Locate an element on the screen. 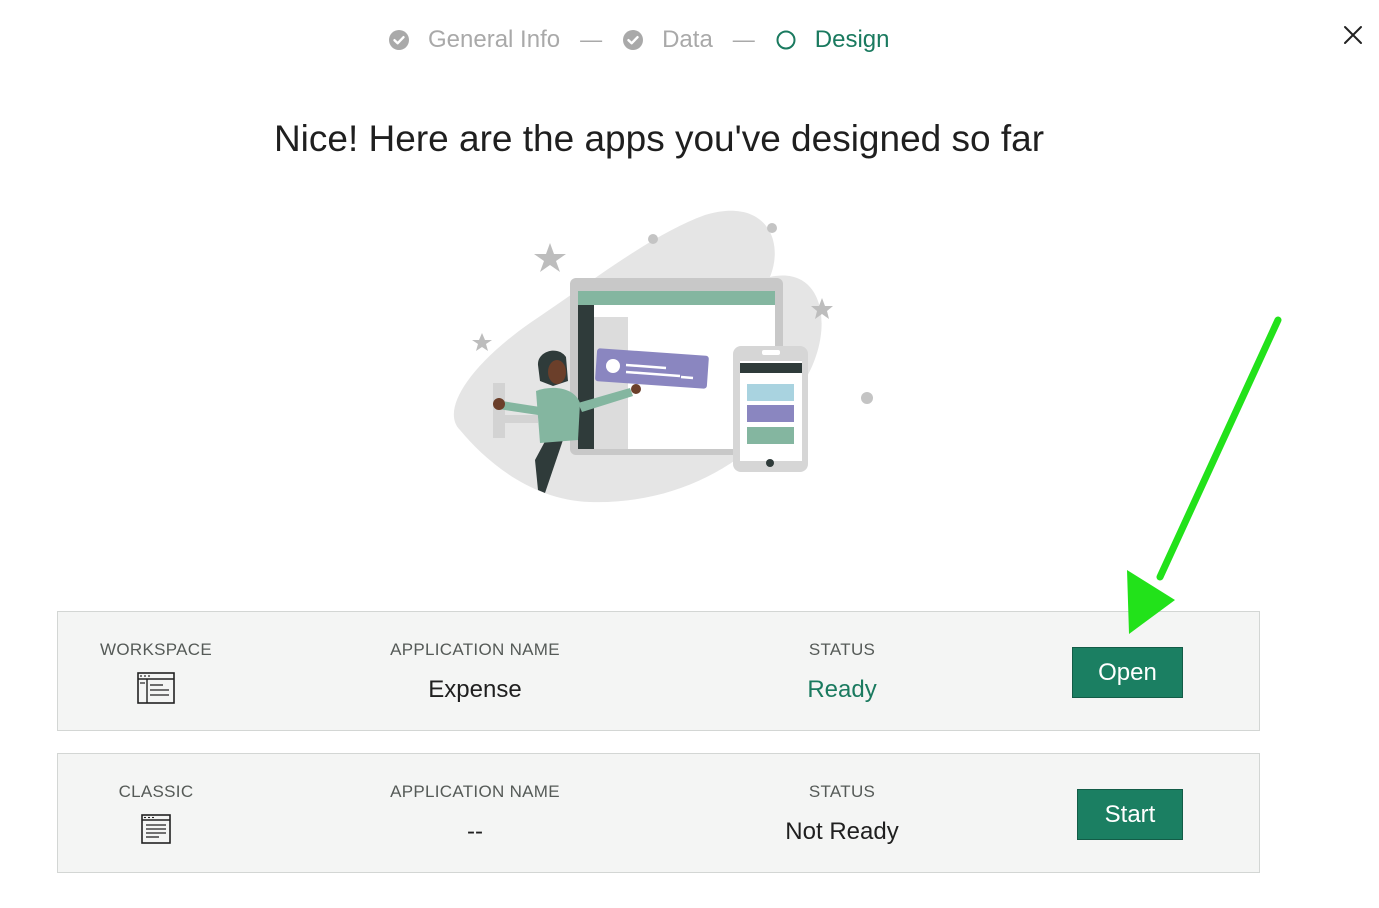  status-value: Ready is located at coordinates (842, 689).